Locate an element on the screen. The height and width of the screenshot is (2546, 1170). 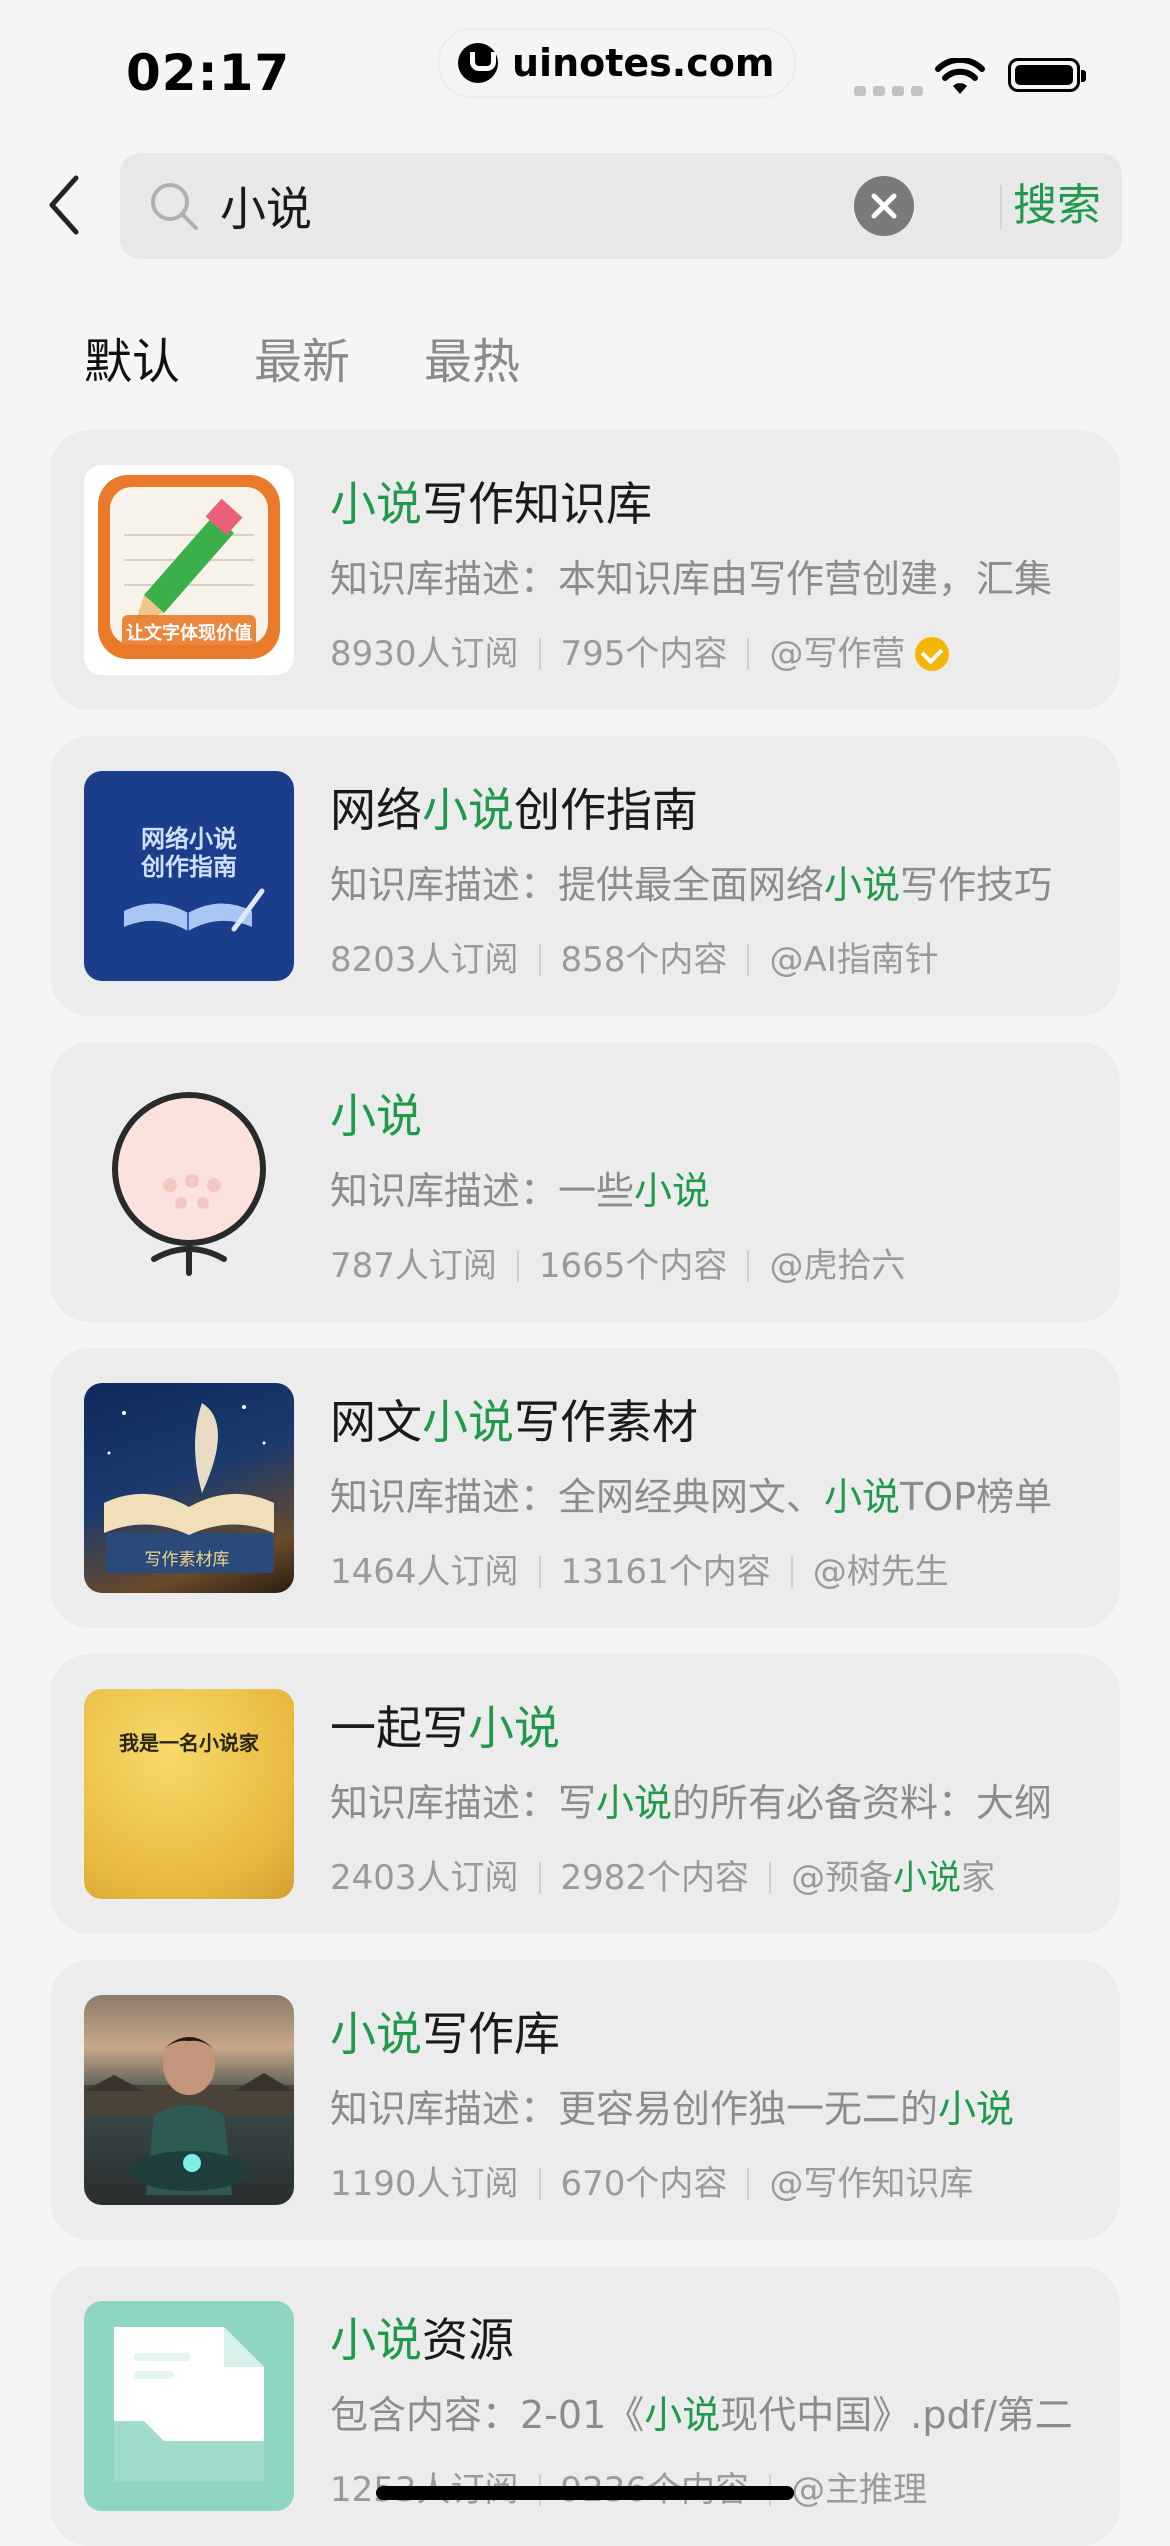
battery-icon is located at coordinates (1047, 75).